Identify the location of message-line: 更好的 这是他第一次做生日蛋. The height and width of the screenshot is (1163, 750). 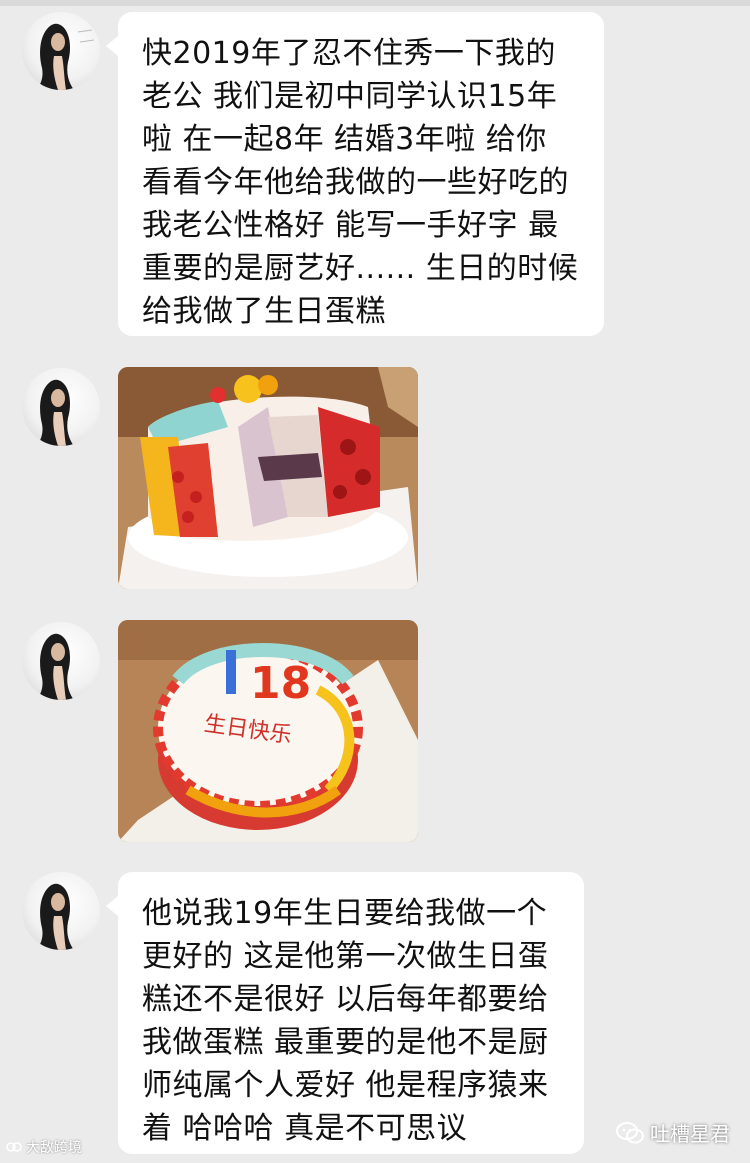
(345, 956).